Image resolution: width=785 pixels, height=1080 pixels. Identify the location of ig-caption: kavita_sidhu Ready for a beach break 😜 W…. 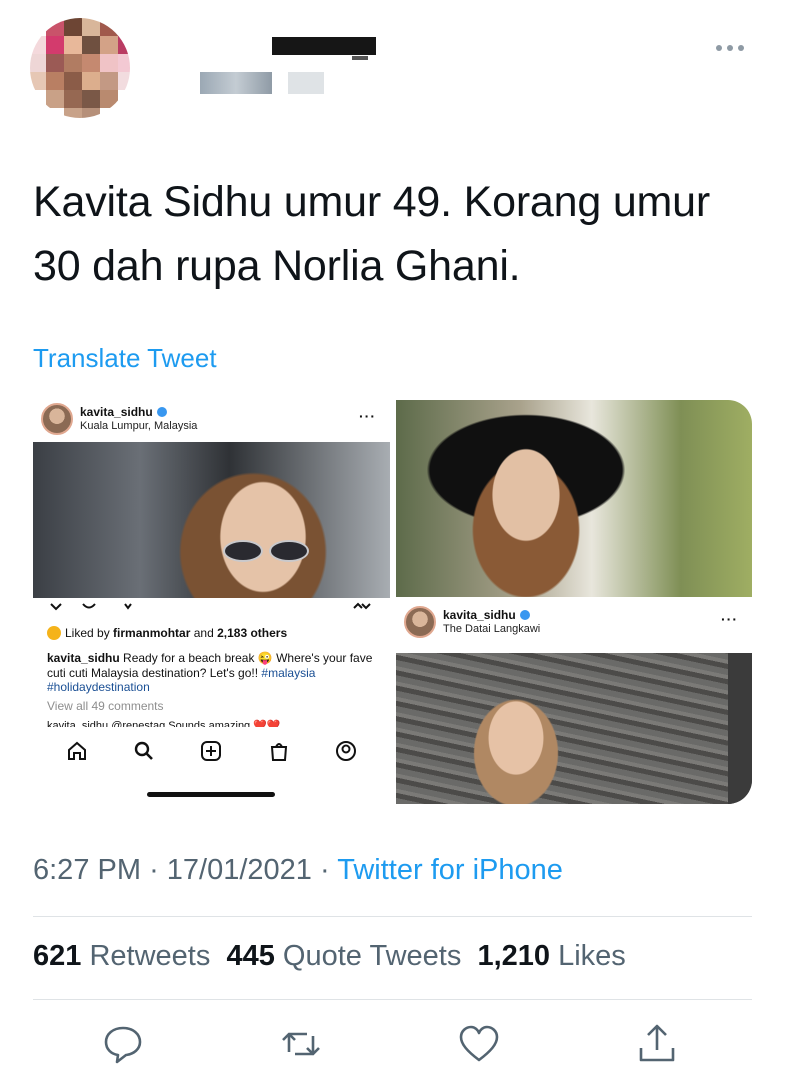
(212, 673).